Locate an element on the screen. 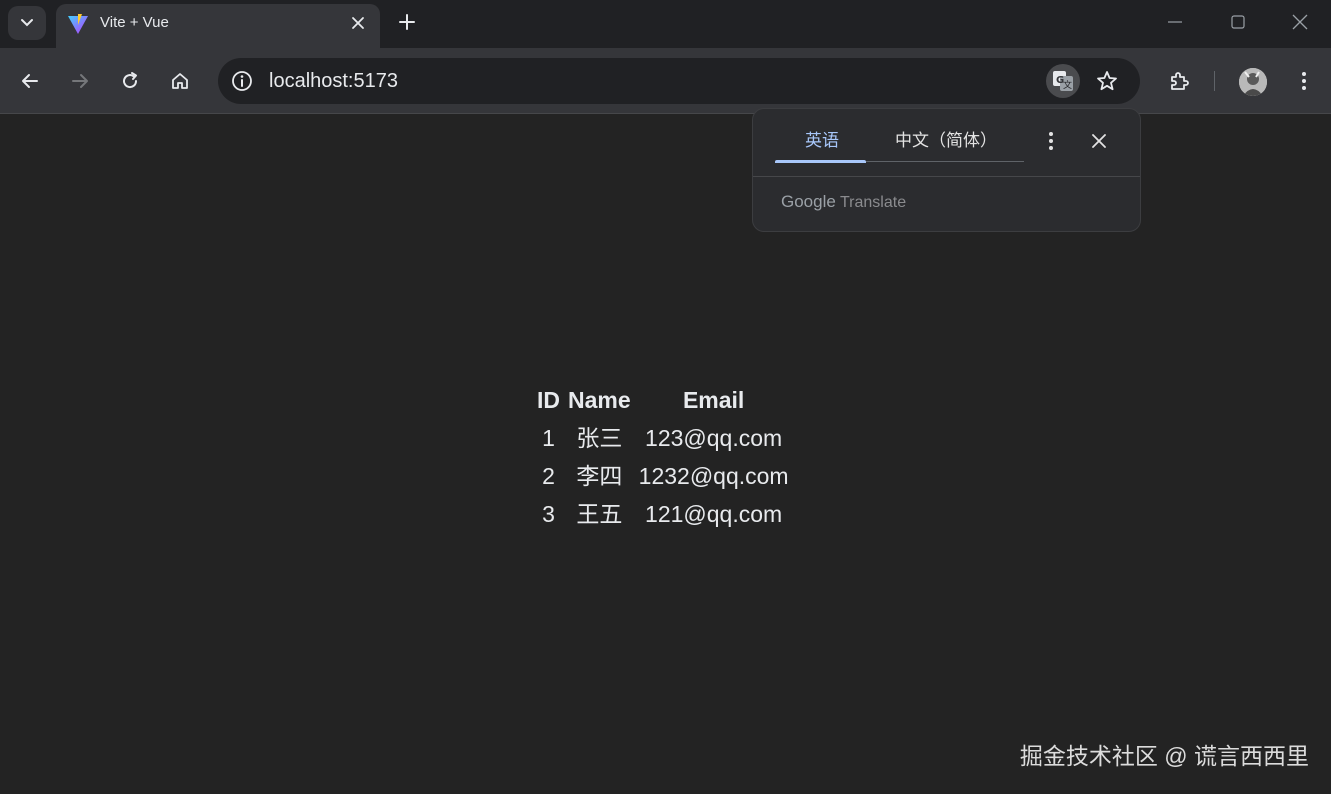  cell-id: 2 is located at coordinates (548, 476).